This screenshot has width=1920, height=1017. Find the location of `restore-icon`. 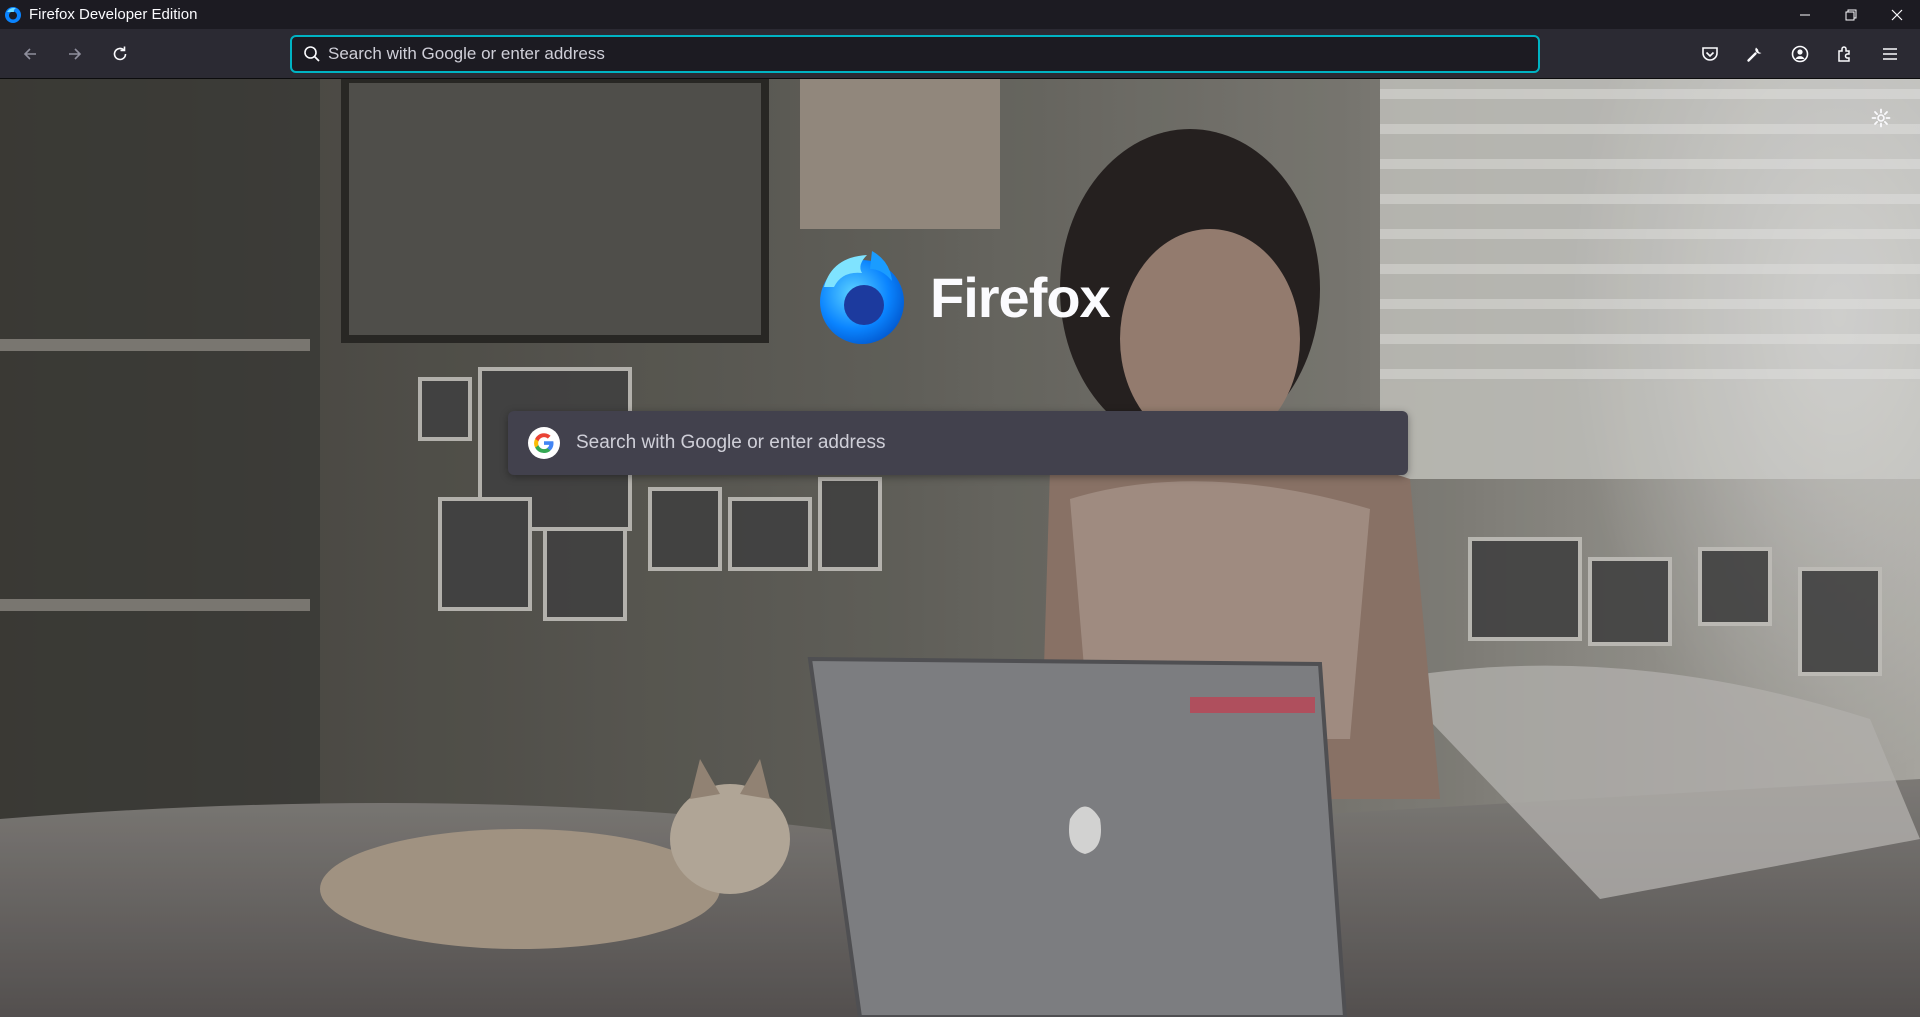

restore-icon is located at coordinates (1851, 14).